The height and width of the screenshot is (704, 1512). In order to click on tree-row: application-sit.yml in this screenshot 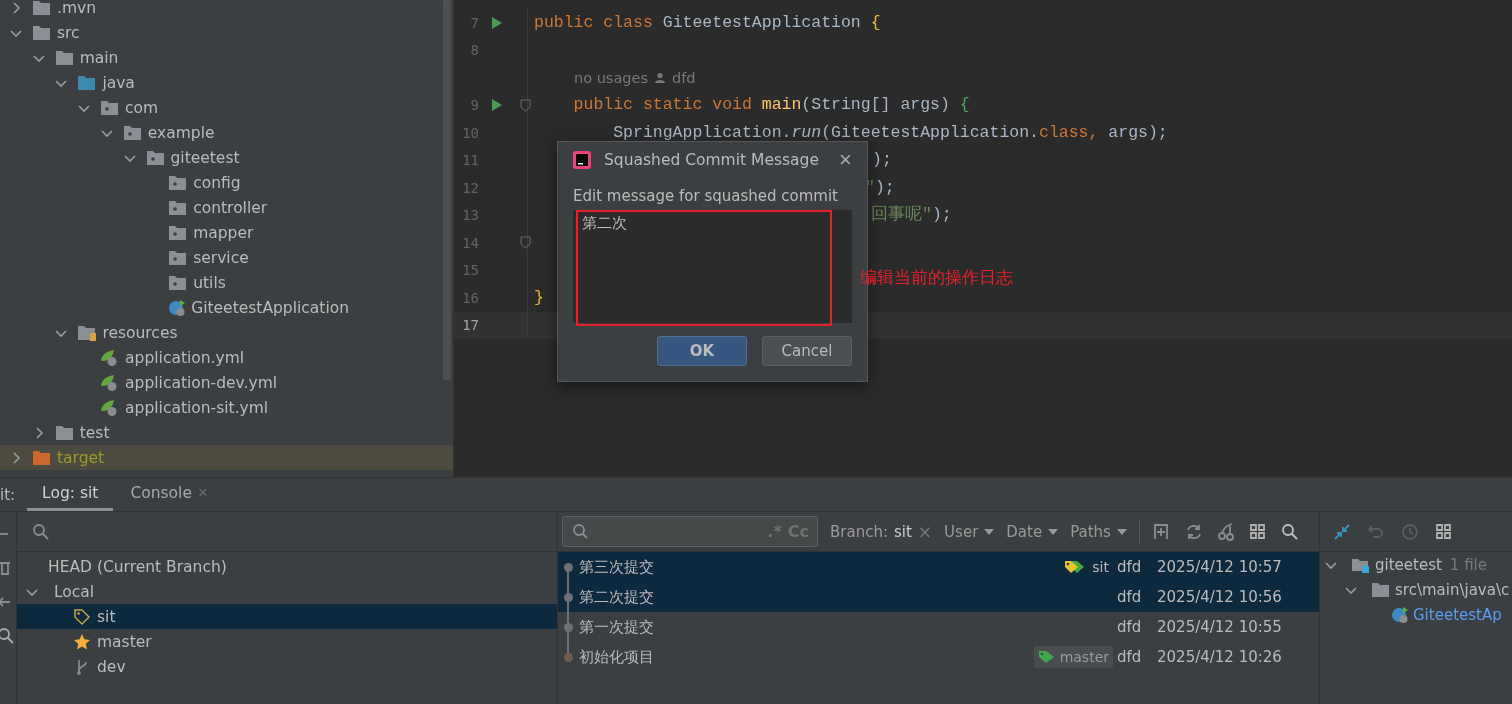, I will do `click(226, 407)`.